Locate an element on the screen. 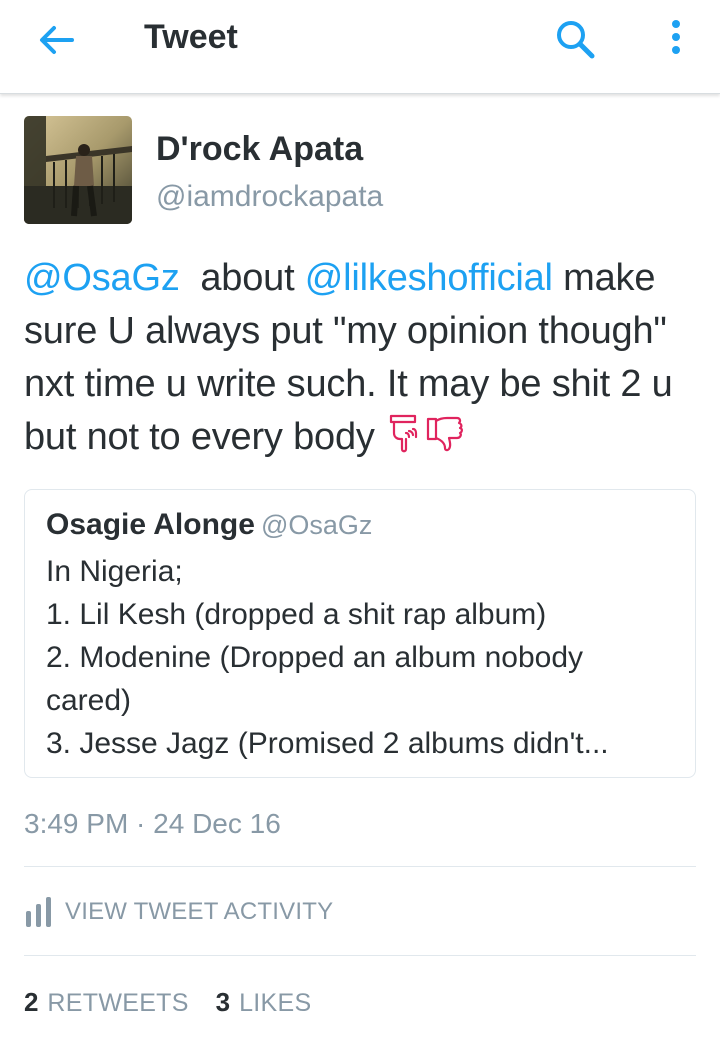 The width and height of the screenshot is (720, 1040). likes-stat: 3 LIKES is located at coordinates (264, 1002).